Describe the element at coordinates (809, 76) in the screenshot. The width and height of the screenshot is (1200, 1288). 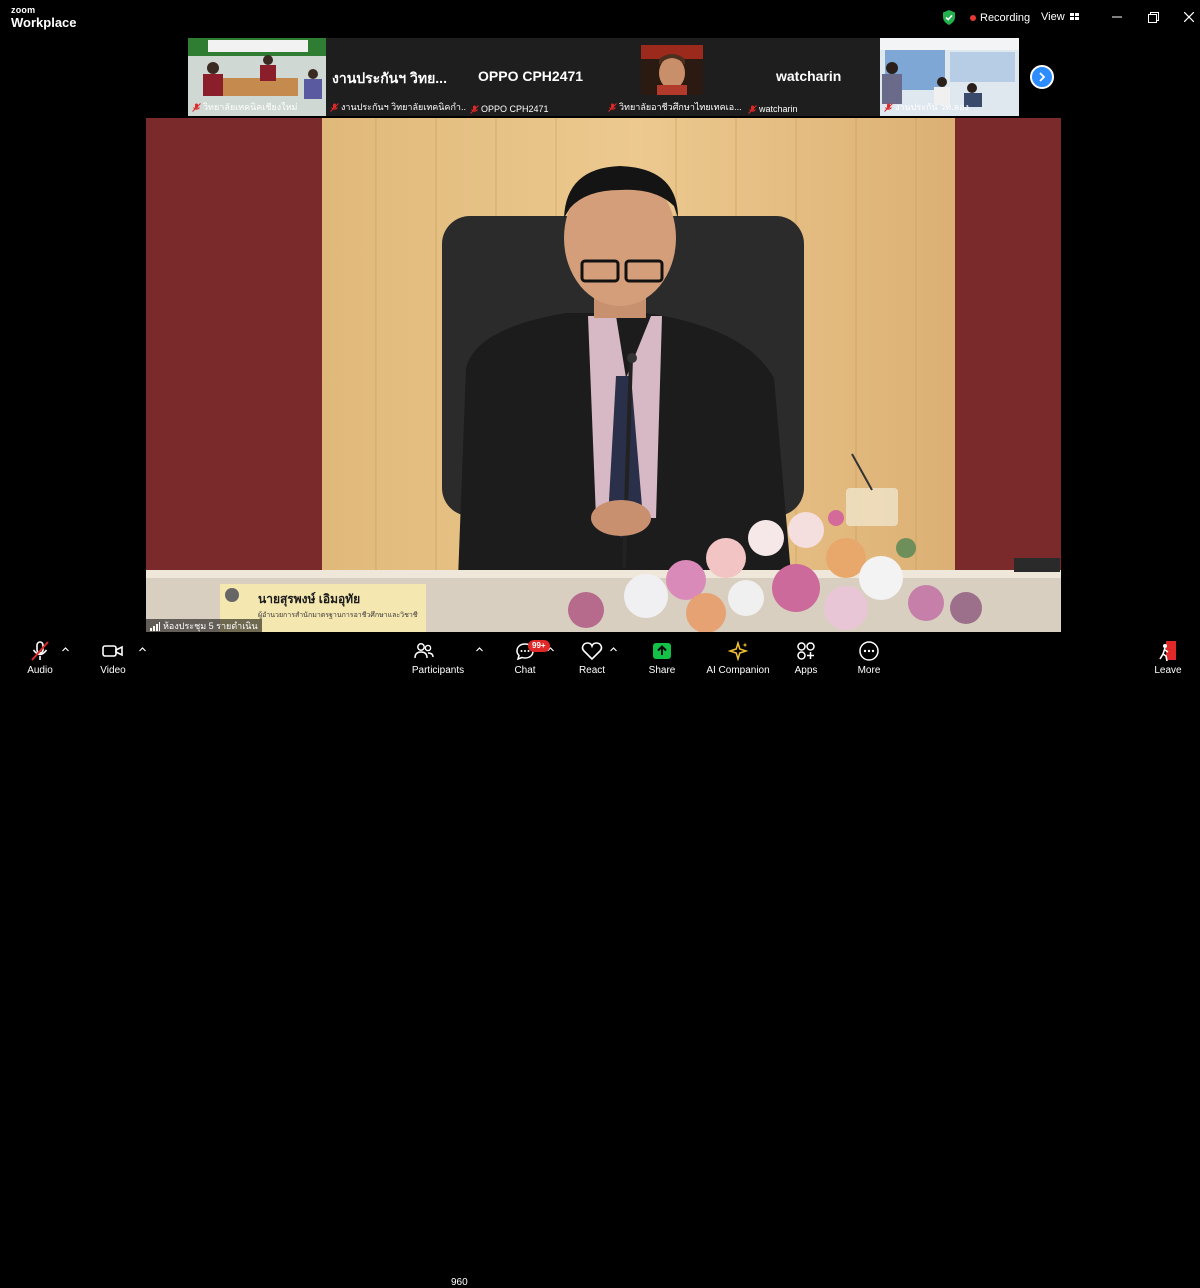
I see `participant-display-name: watcharin` at that location.